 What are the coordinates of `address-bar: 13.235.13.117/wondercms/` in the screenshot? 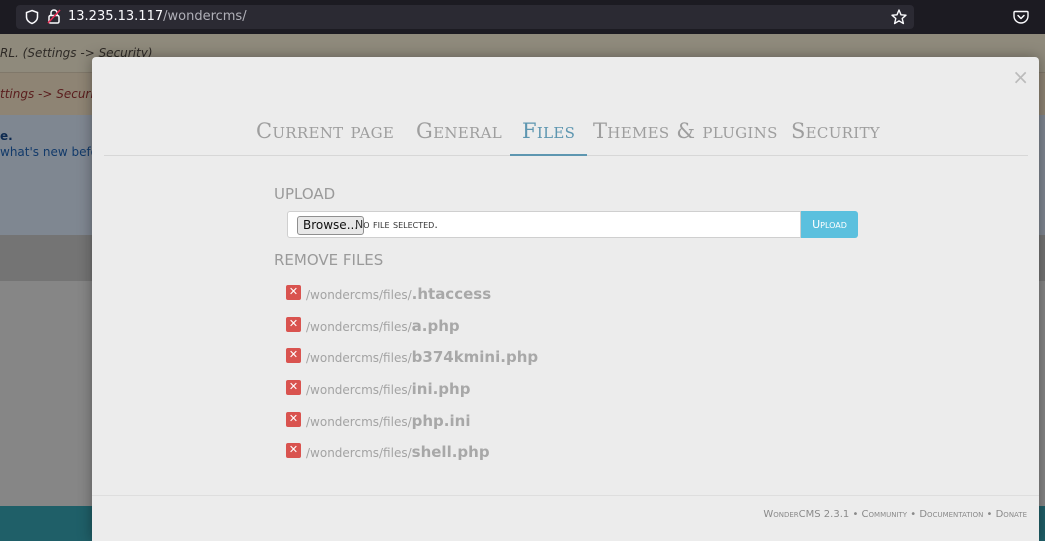 It's located at (465, 17).